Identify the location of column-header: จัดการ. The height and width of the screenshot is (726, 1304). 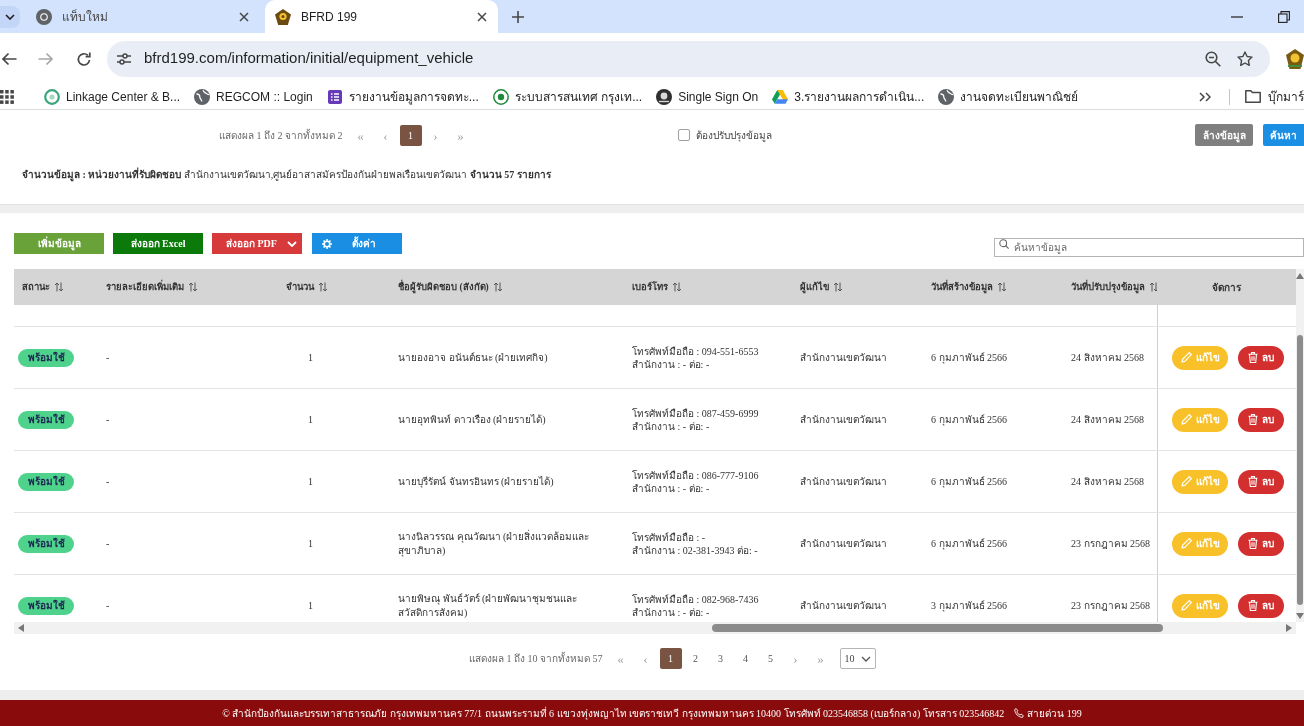
(1226, 287).